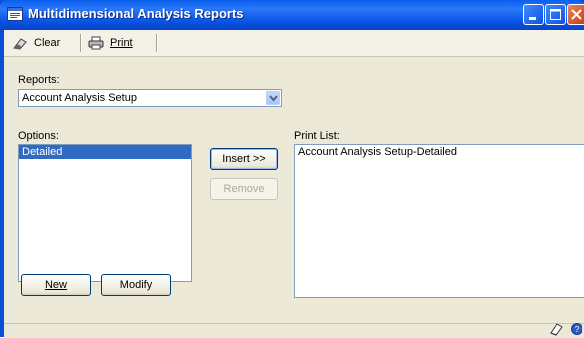  I want to click on minimize-button, so click(533, 14).